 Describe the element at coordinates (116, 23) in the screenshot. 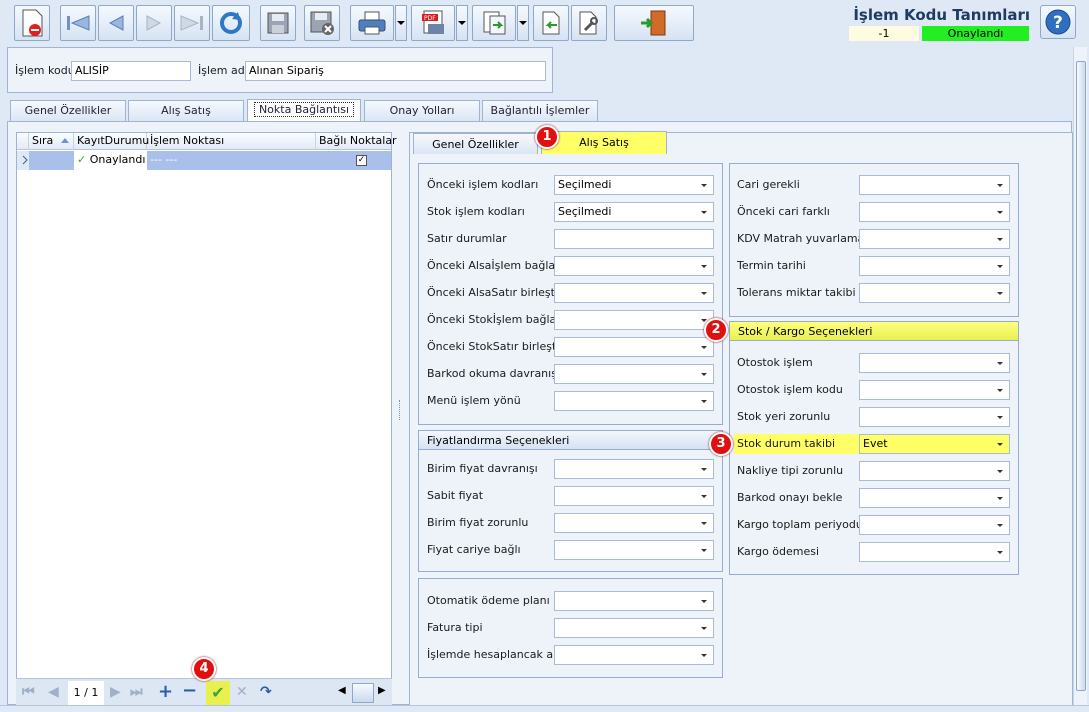

I see `previous-record-button` at that location.